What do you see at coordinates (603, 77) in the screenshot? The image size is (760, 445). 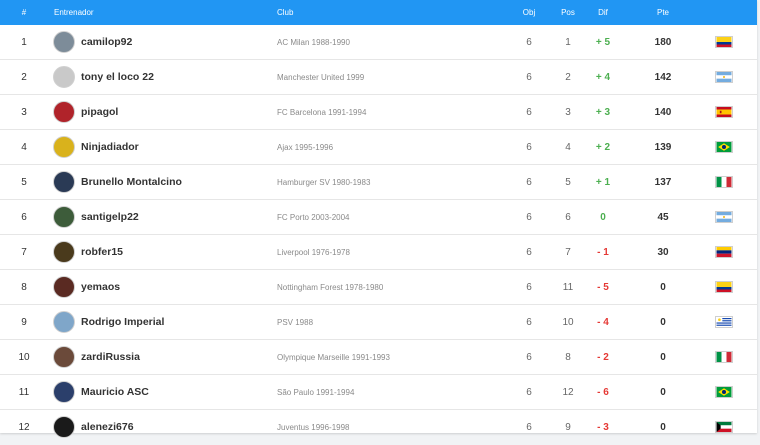 I see `dif-value: + 4` at bounding box center [603, 77].